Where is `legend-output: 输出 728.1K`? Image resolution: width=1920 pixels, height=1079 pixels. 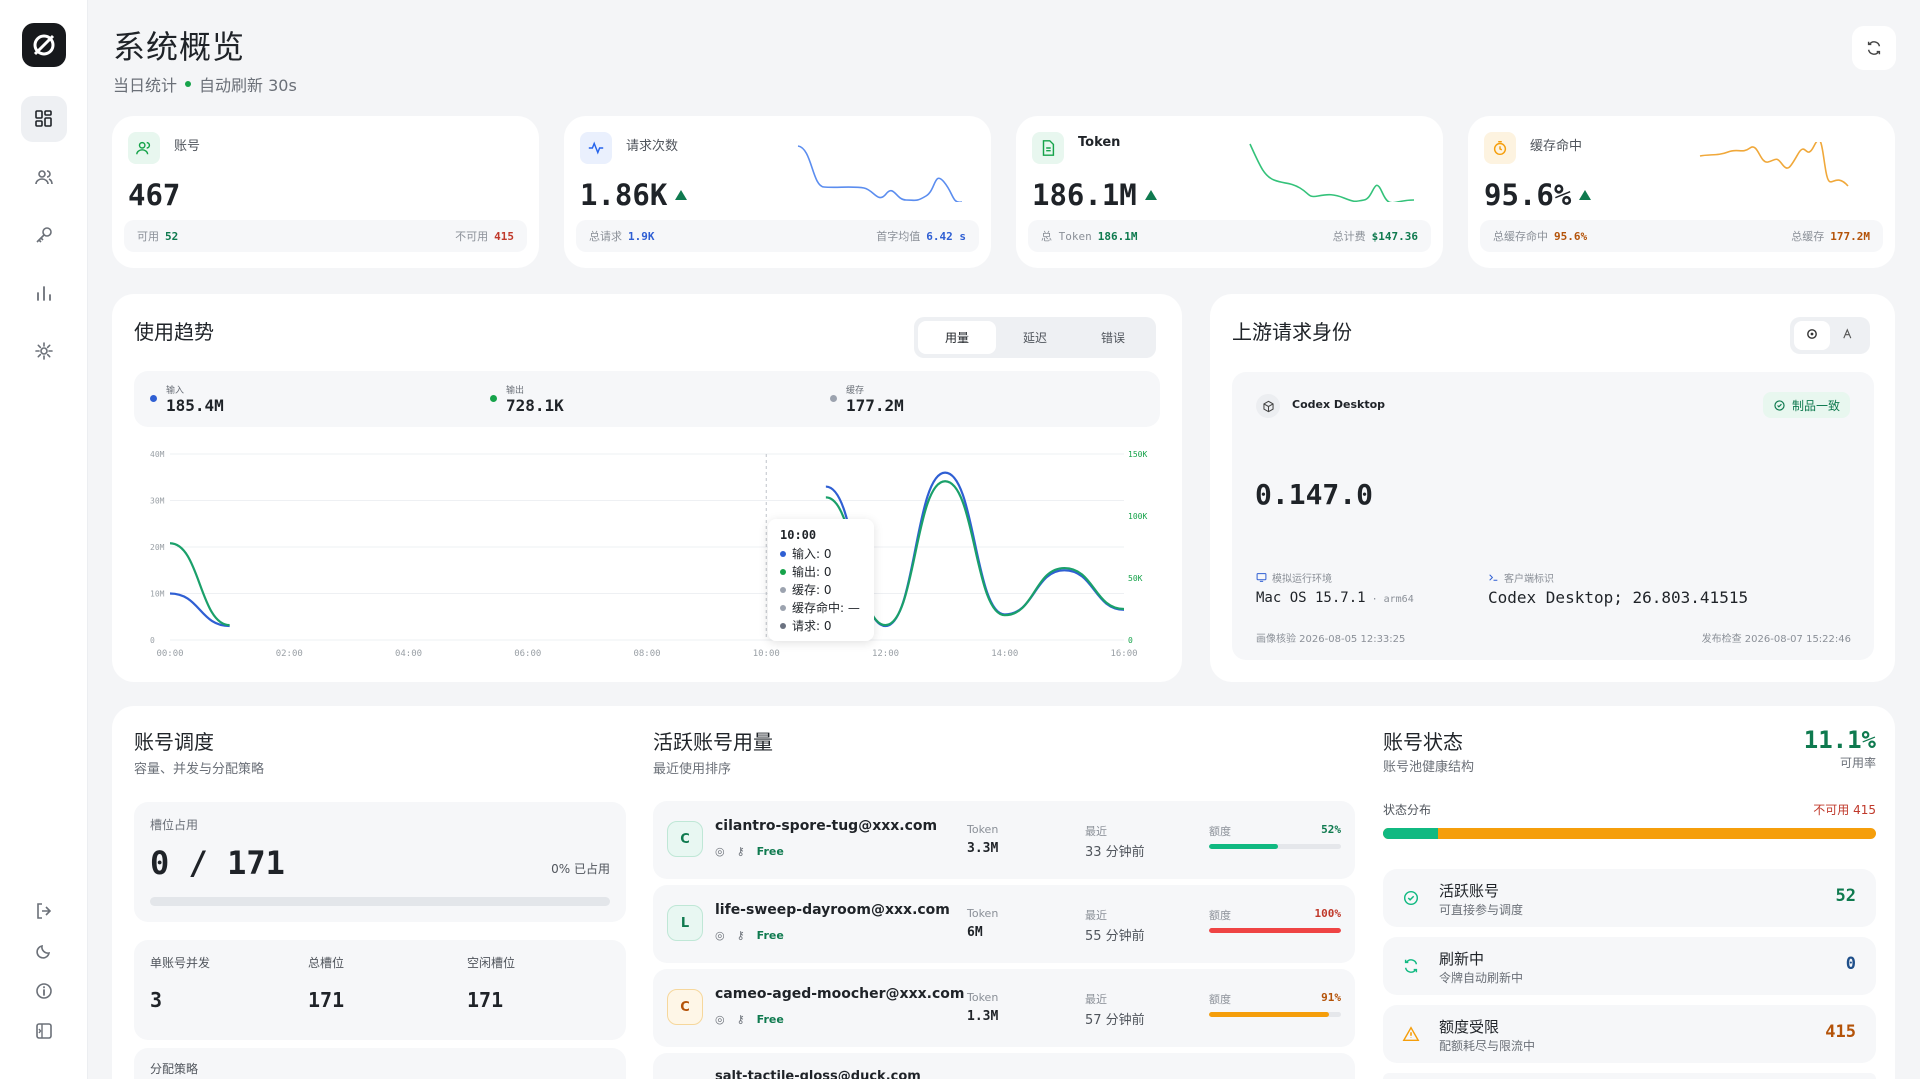
legend-output: 输出 728.1K is located at coordinates (535, 399).